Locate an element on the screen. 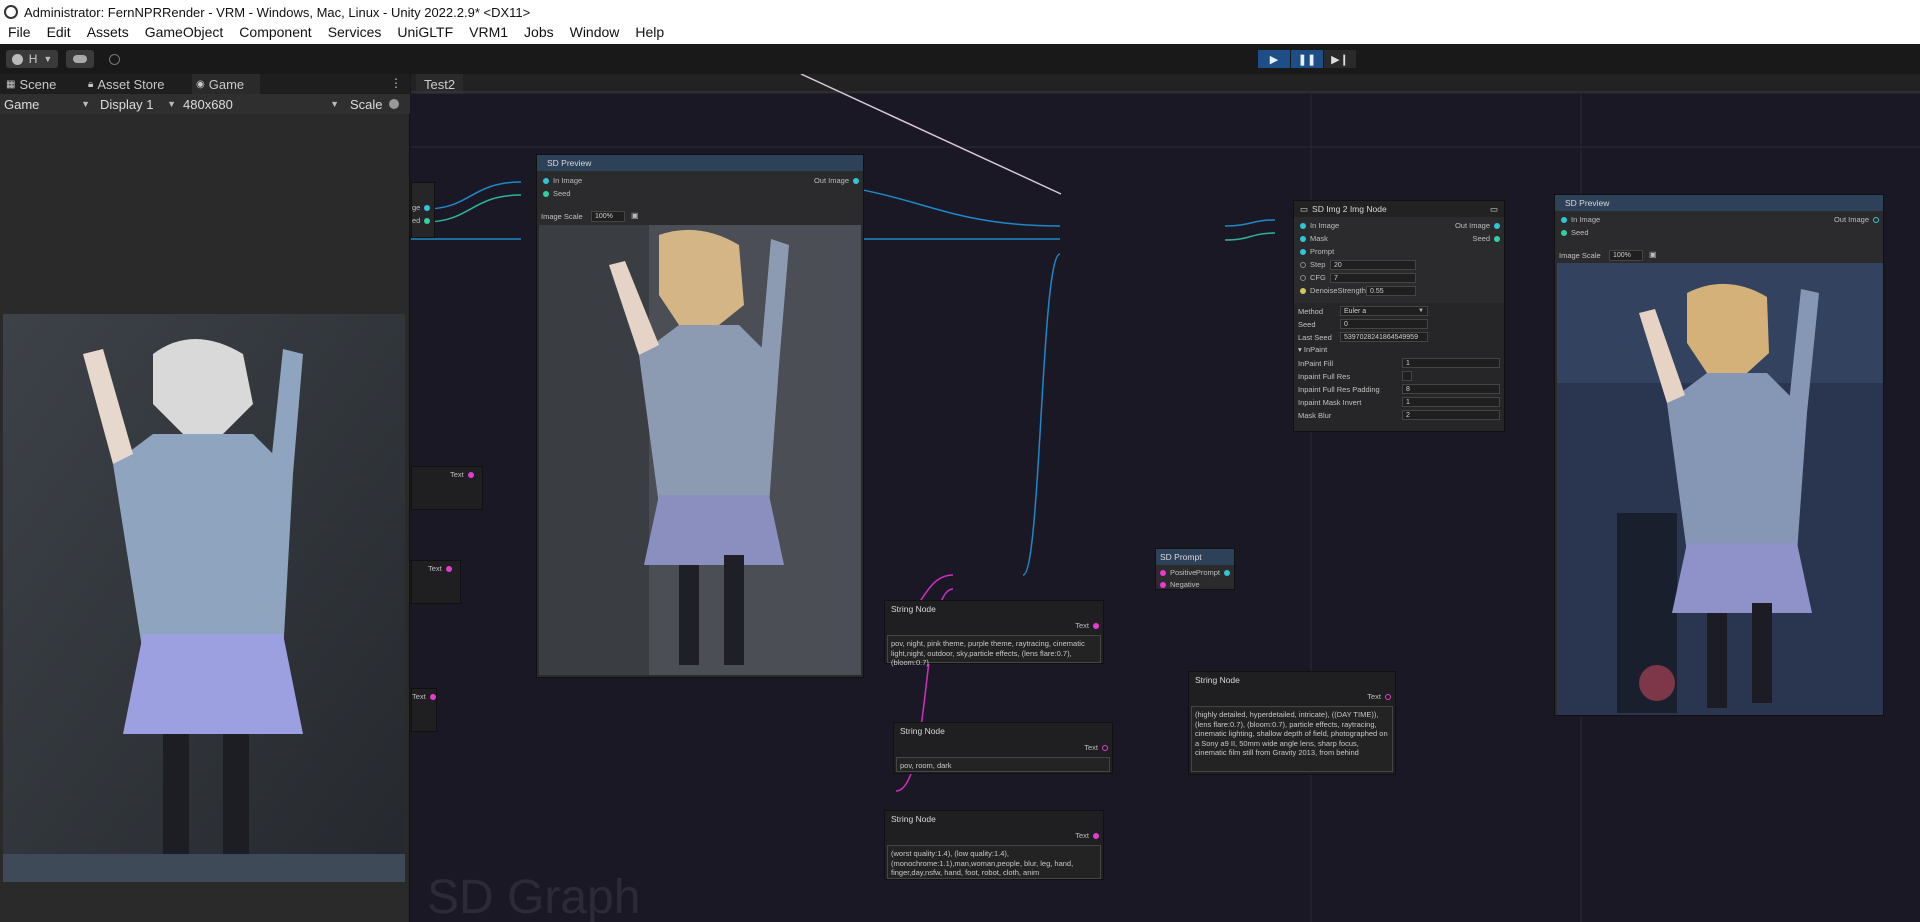 This screenshot has height=922, width=1920. tab-asset-store: 🔒︎ Asset Store is located at coordinates (133, 84).